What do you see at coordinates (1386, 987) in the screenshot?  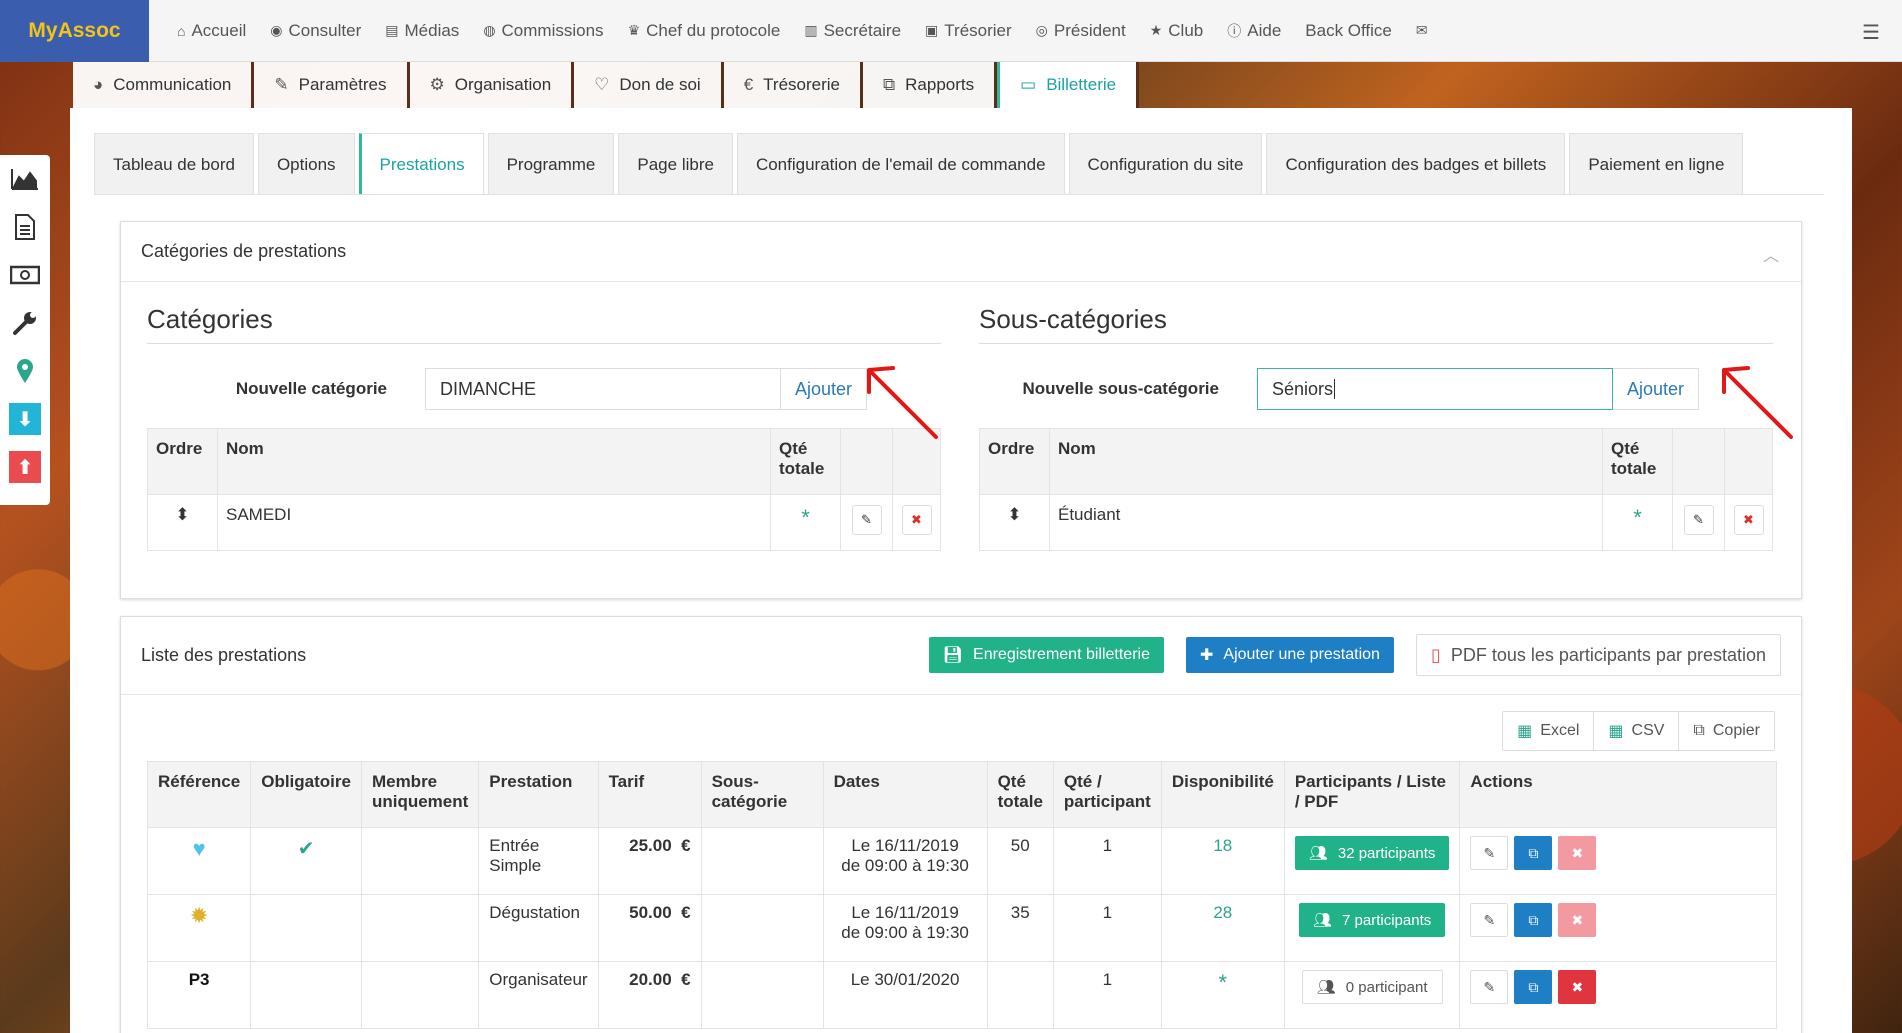 I see `participants-label: 0 participant` at bounding box center [1386, 987].